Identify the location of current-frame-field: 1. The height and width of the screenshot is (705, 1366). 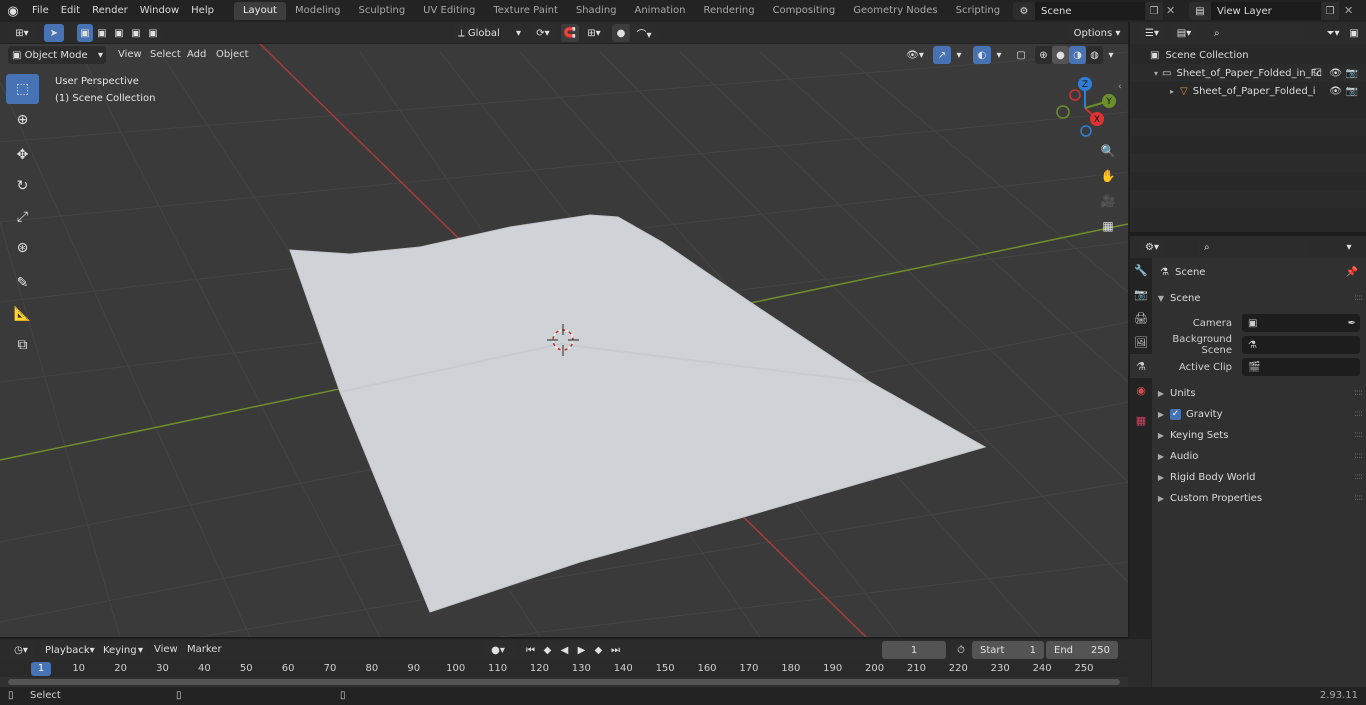
(914, 650).